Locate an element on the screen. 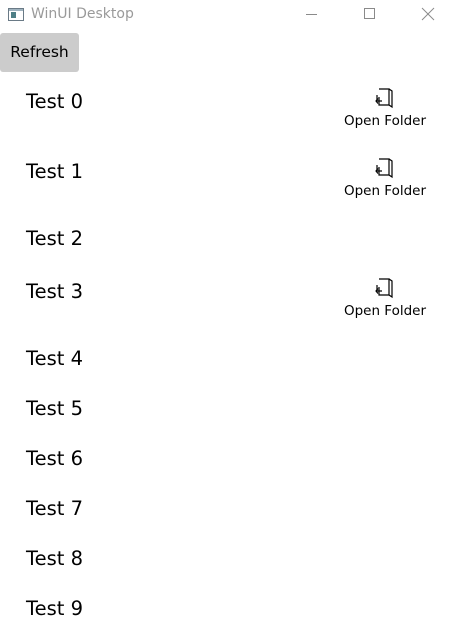  item-label: Test 8 is located at coordinates (55, 558).